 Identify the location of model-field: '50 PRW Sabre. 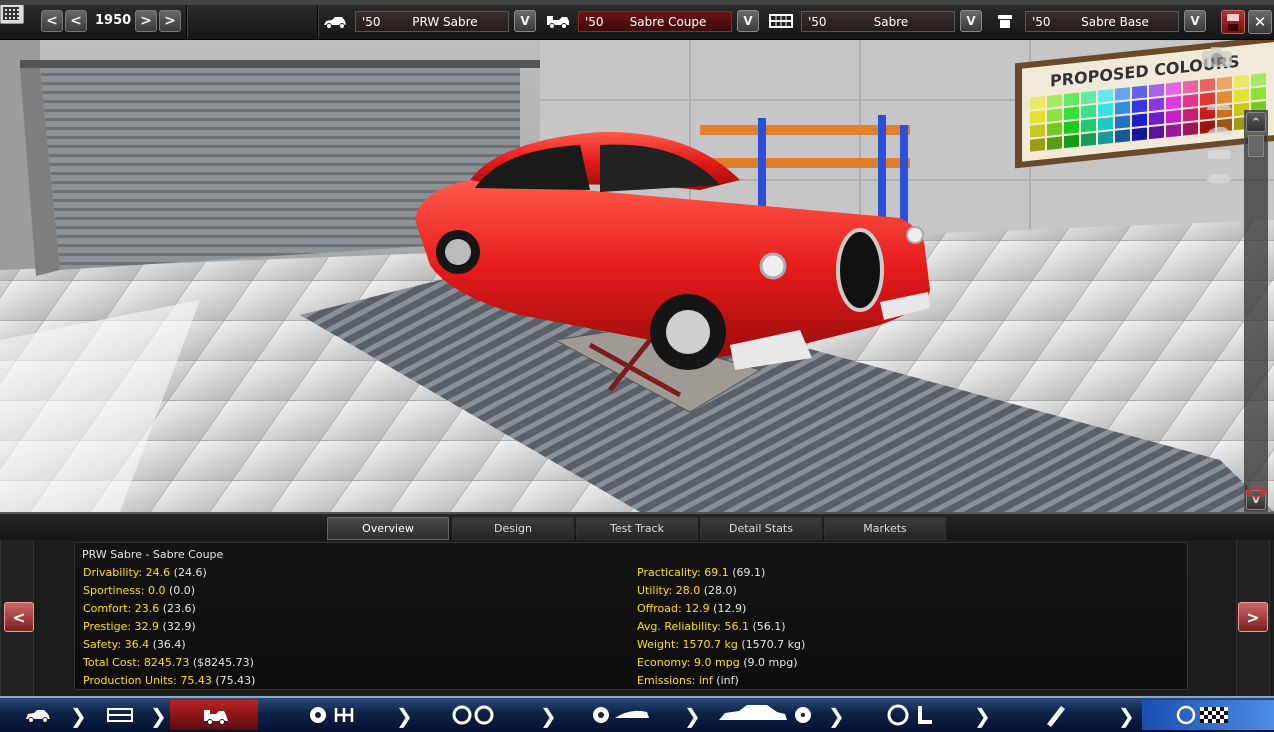
(432, 21).